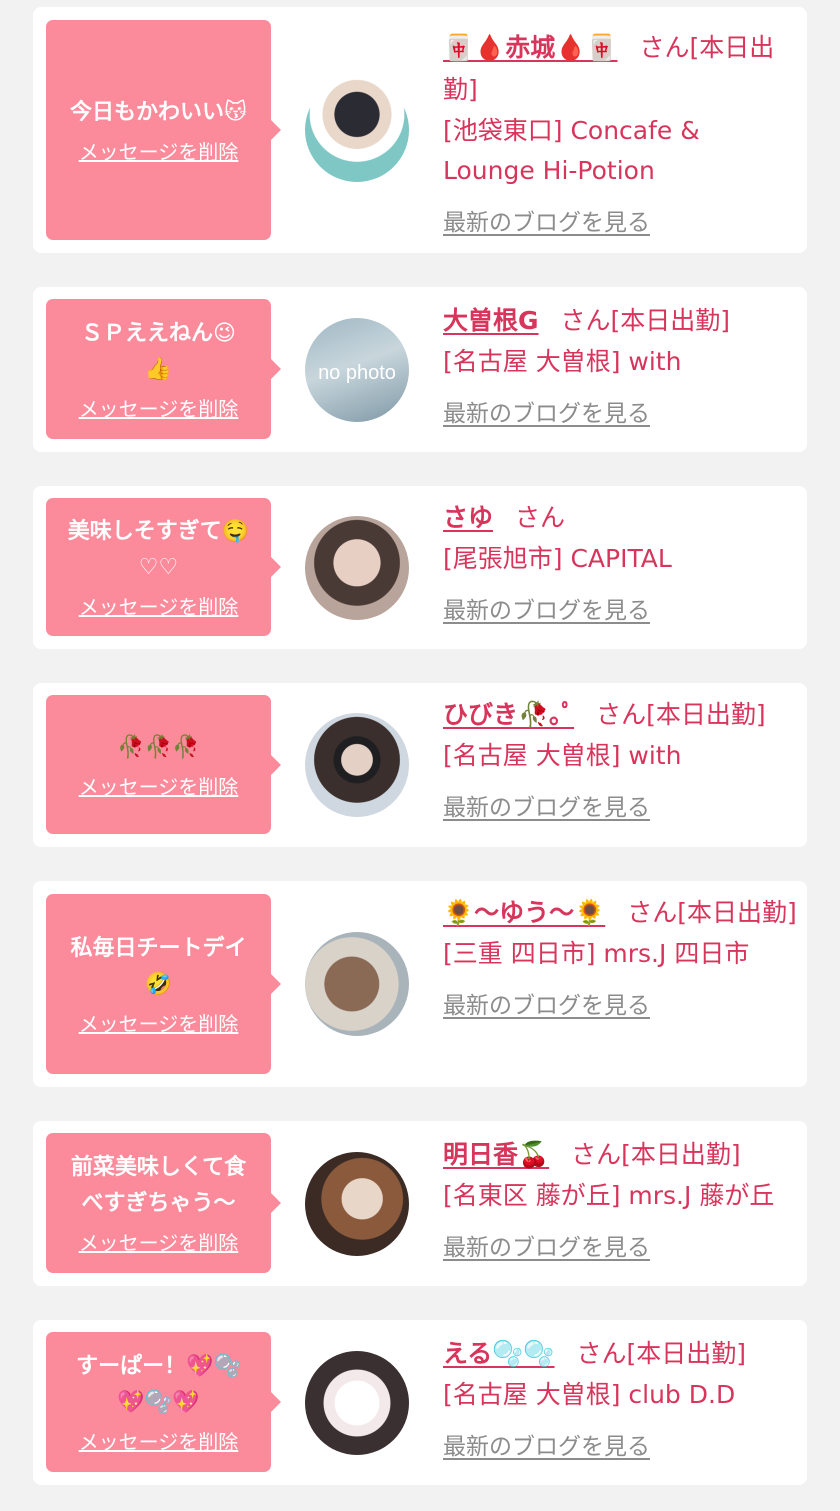 Image resolution: width=840 pixels, height=1511 pixels. Describe the element at coordinates (491, 320) in the screenshot. I see `cast-name-link: 大曽根G` at that location.